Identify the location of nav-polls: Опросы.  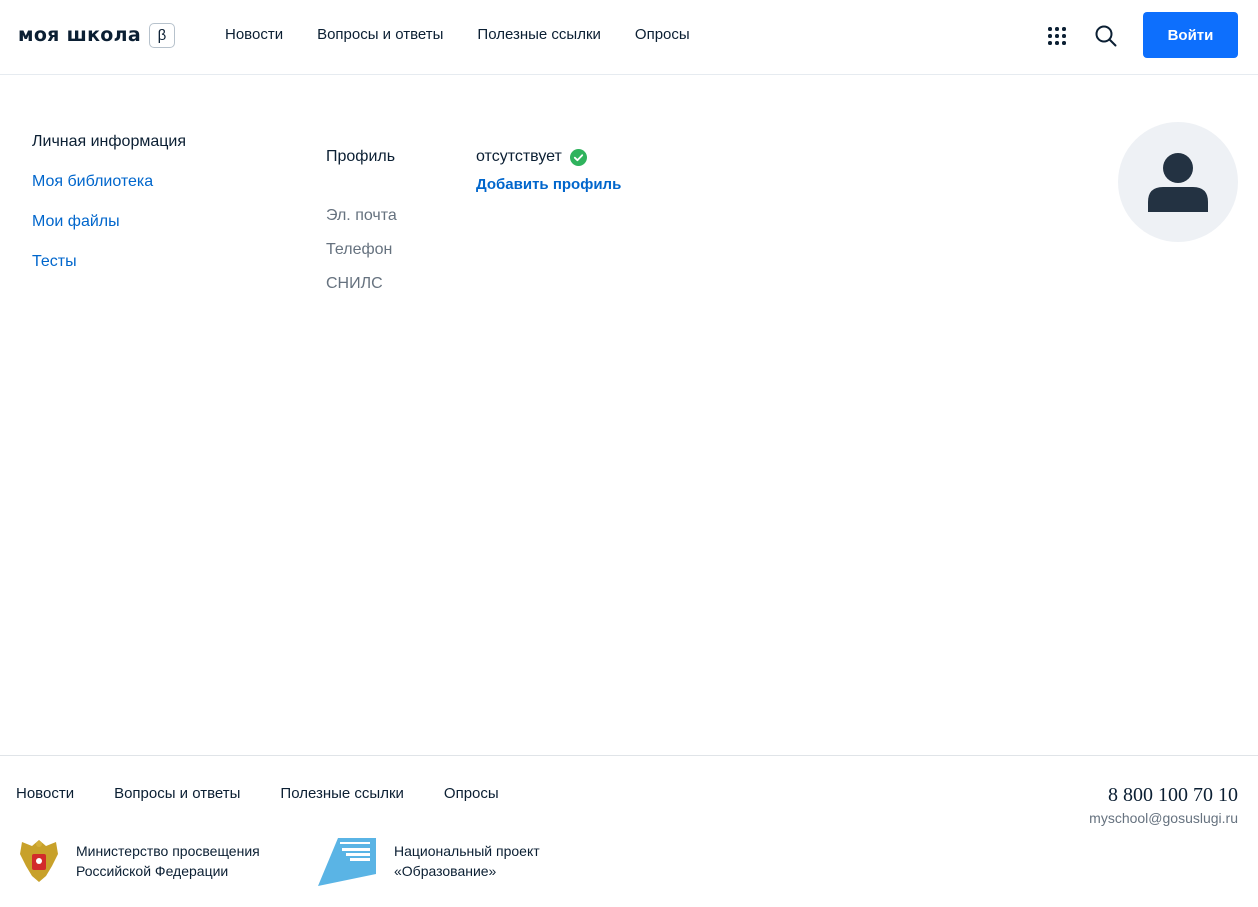
(662, 35).